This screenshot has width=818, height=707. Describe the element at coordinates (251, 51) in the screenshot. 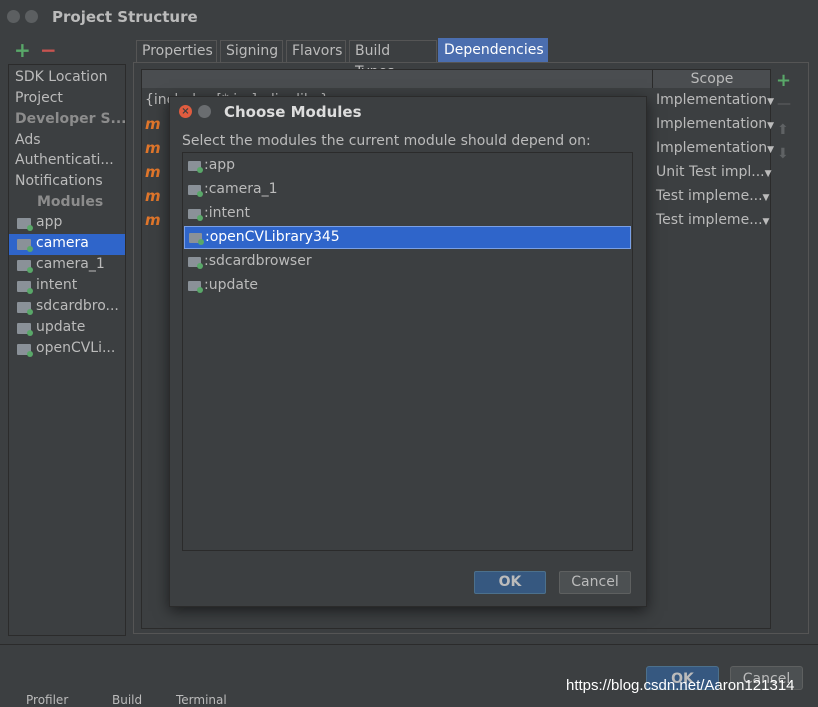

I see `tab-signing: Signing` at that location.